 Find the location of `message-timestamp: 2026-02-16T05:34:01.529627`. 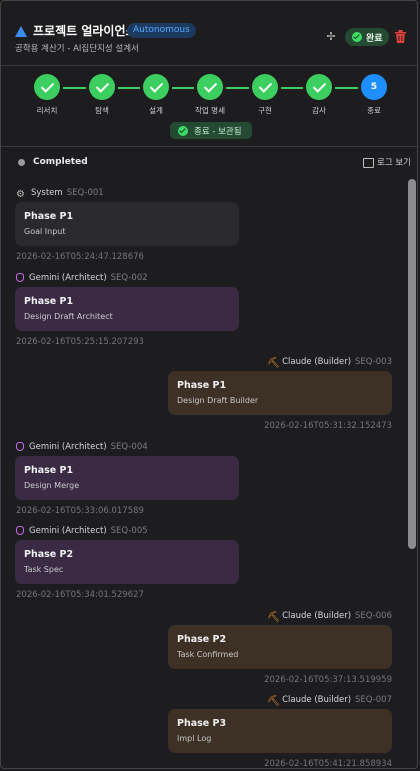

message-timestamp: 2026-02-16T05:34:01.529627 is located at coordinates (80, 595).